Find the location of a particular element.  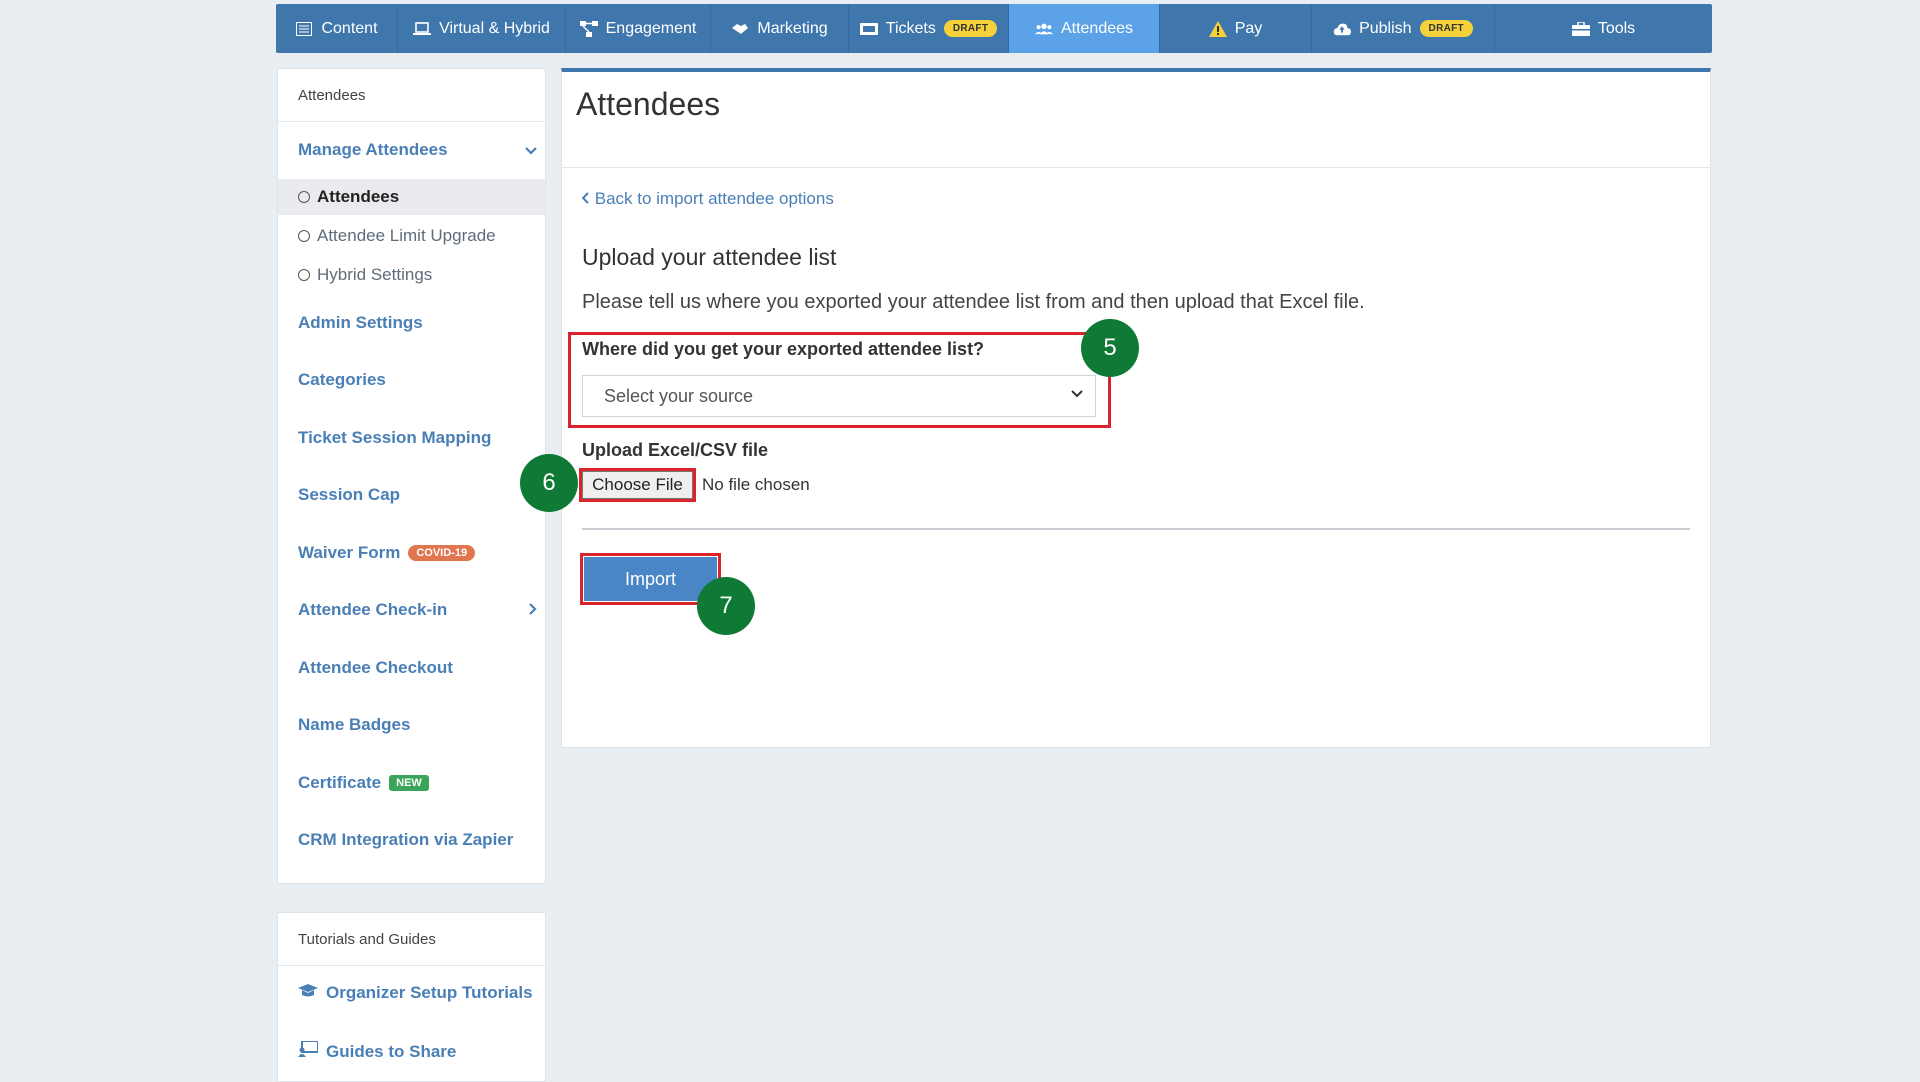

sidebar-subitem-attendee-limit-upgrade: Attendee Limit Upgrade is located at coordinates (411, 236).